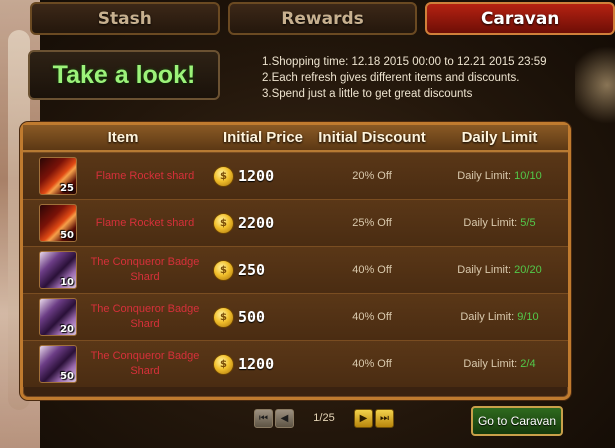 The height and width of the screenshot is (448, 615). What do you see at coordinates (58, 364) in the screenshot?
I see `conqueror-badge-shard-icon: 50` at bounding box center [58, 364].